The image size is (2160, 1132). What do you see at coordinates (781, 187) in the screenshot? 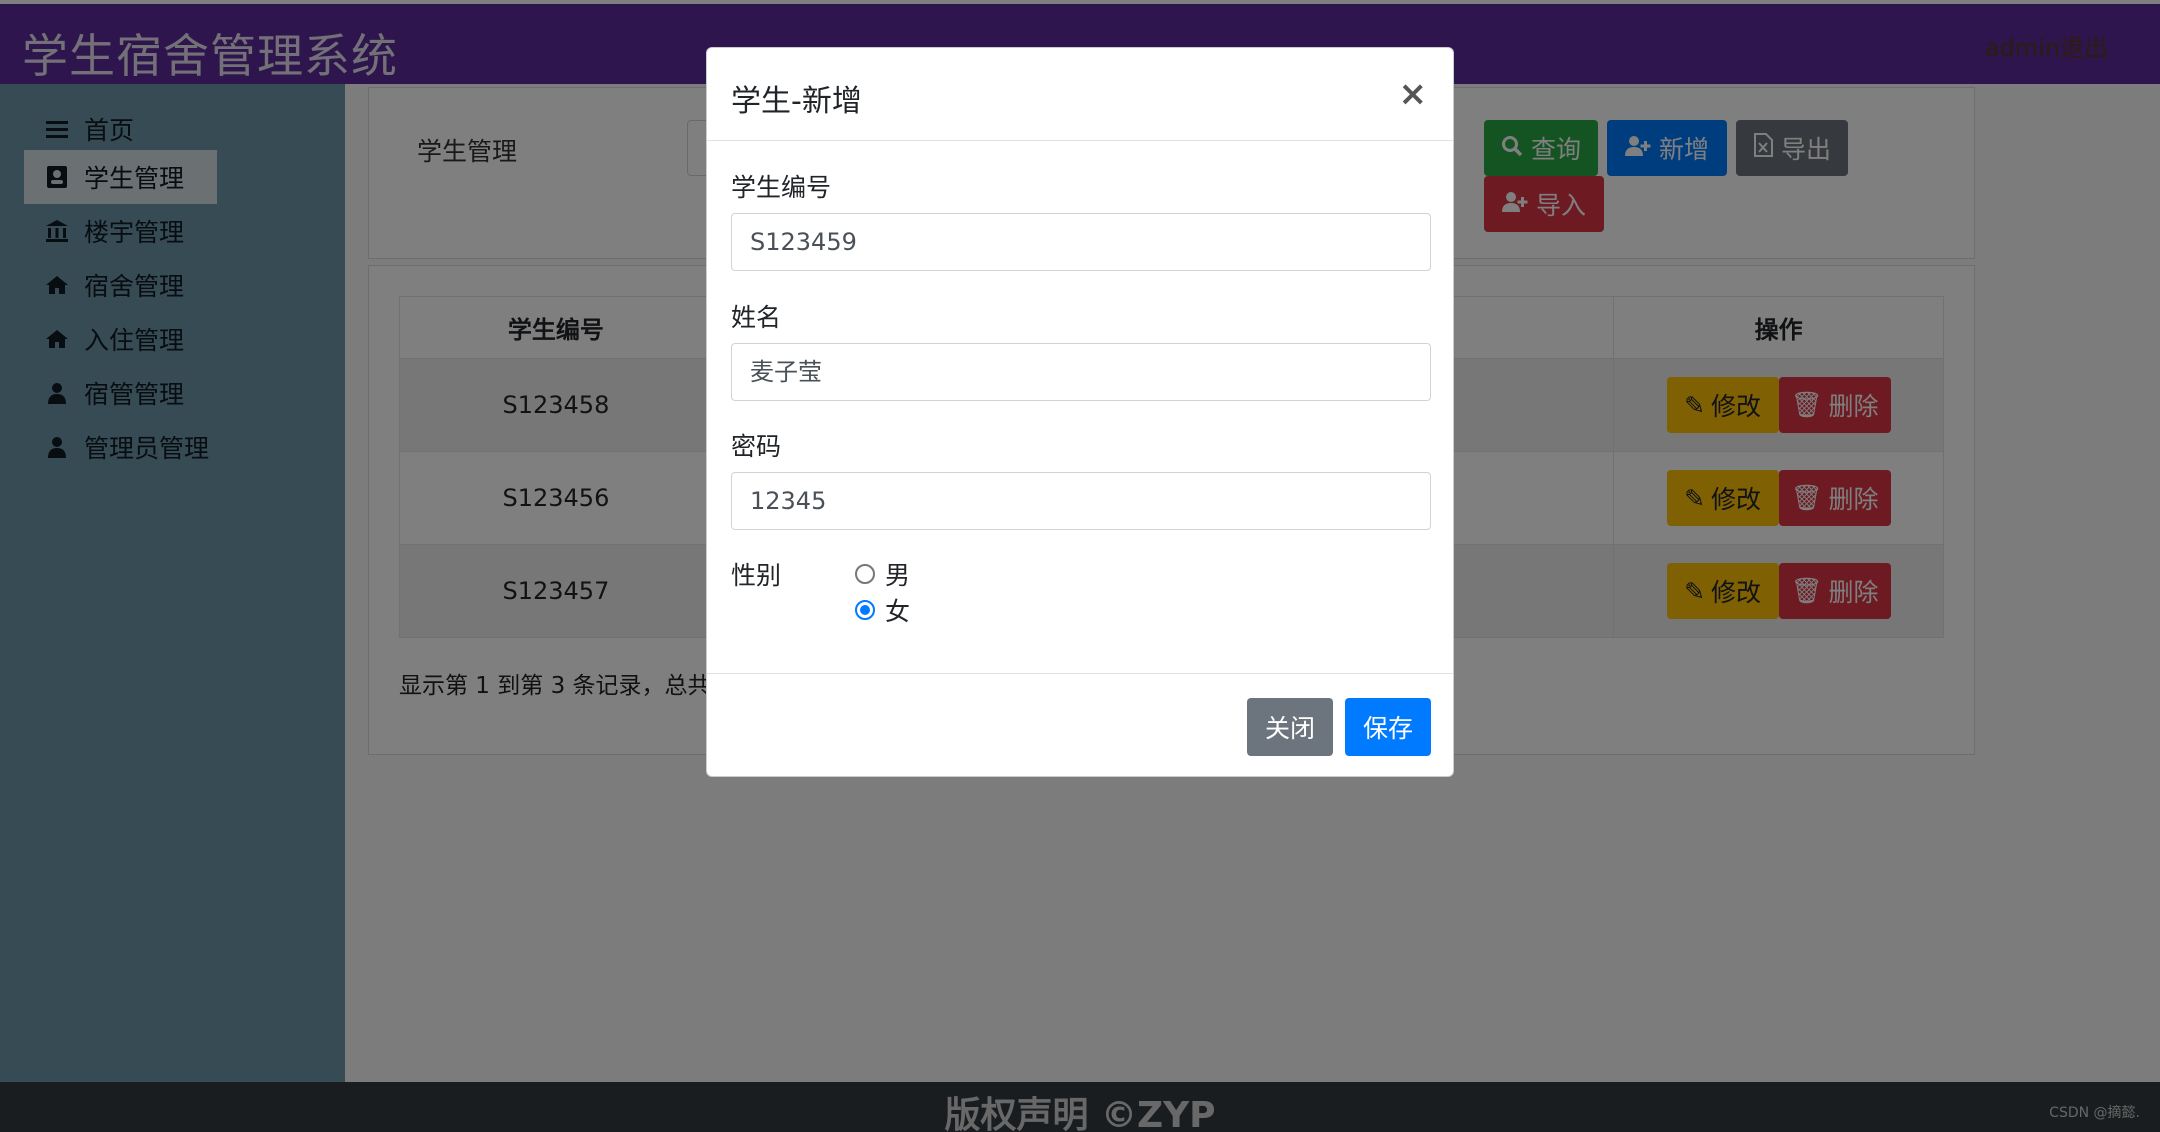
I see `student-no-label: 学生编号` at bounding box center [781, 187].